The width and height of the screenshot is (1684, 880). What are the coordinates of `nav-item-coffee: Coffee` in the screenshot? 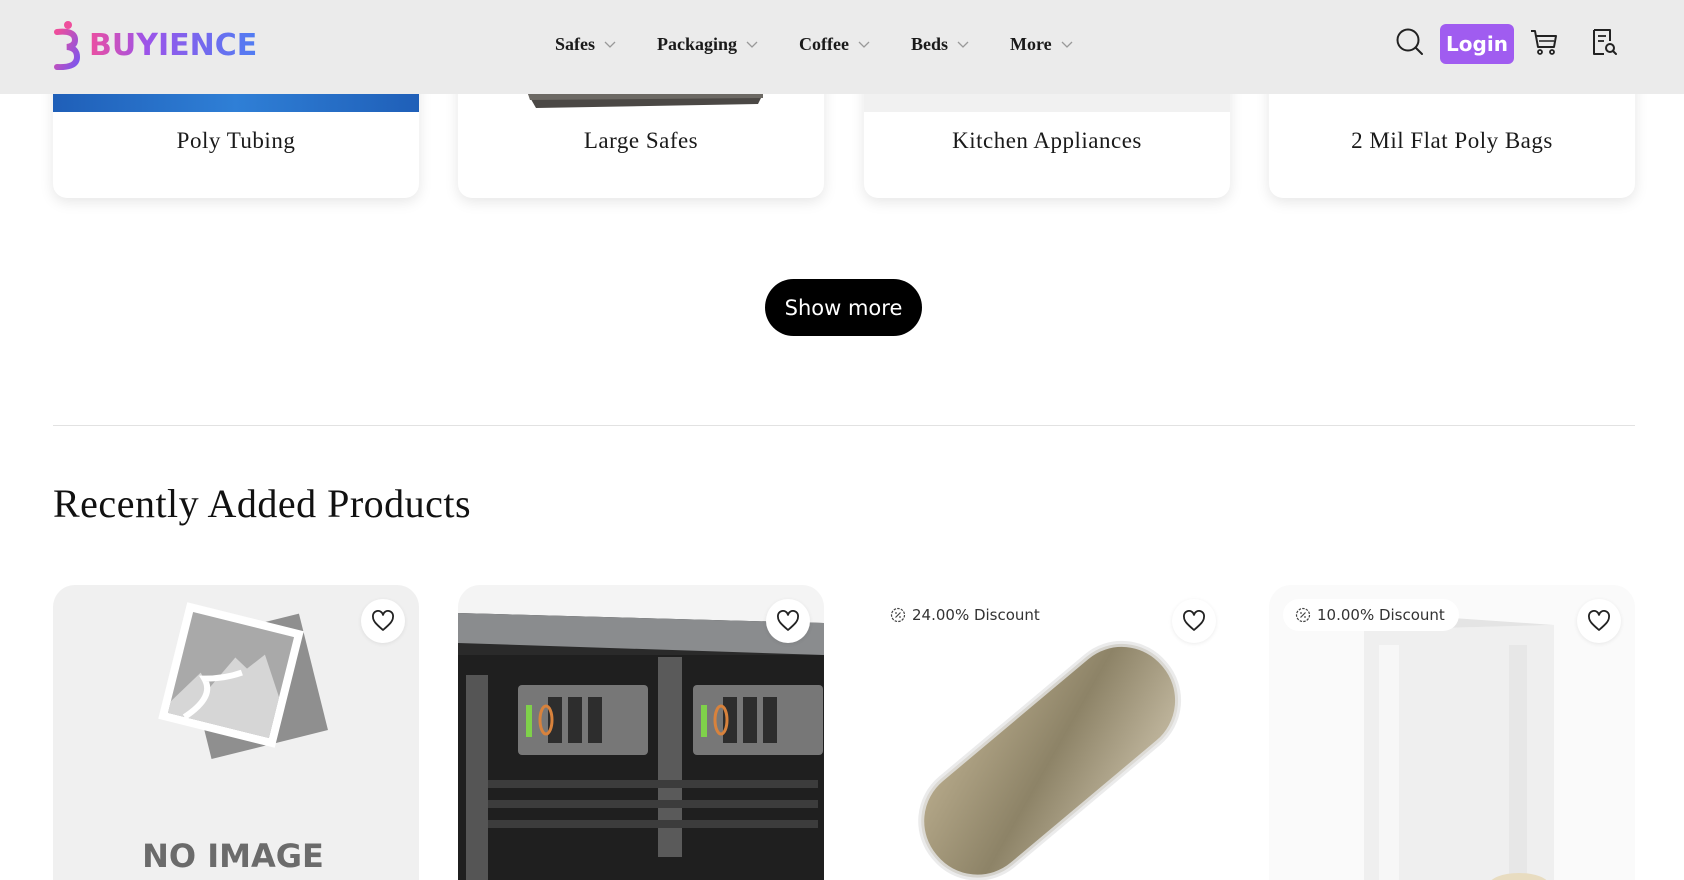 It's located at (835, 44).